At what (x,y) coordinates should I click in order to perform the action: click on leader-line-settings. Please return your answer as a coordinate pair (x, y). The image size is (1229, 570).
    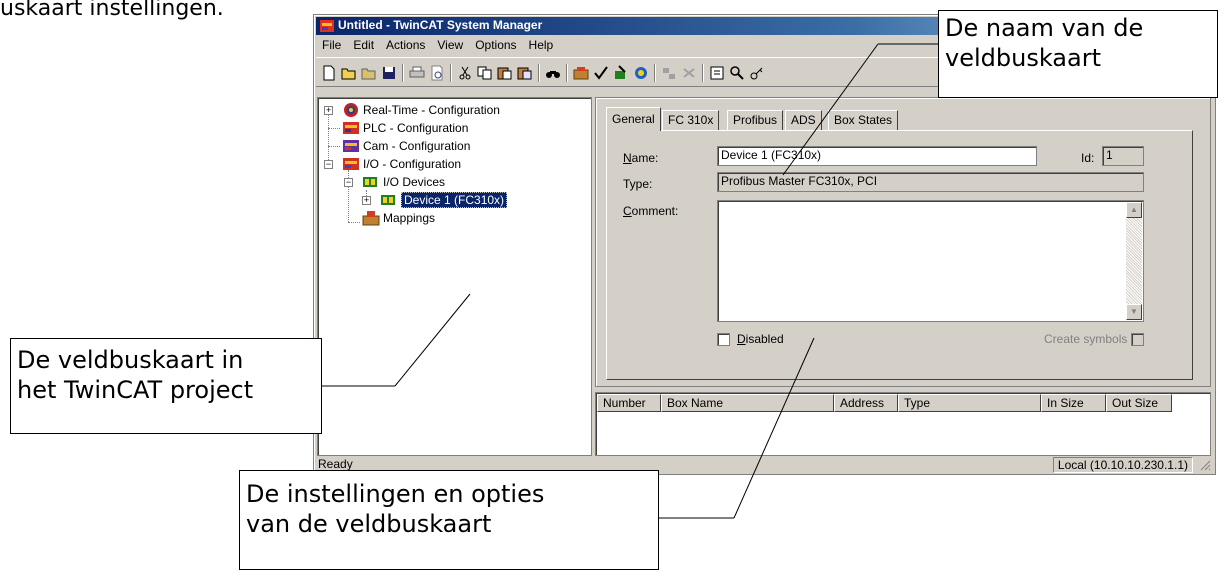
    Looking at the image, I should click on (774, 428).